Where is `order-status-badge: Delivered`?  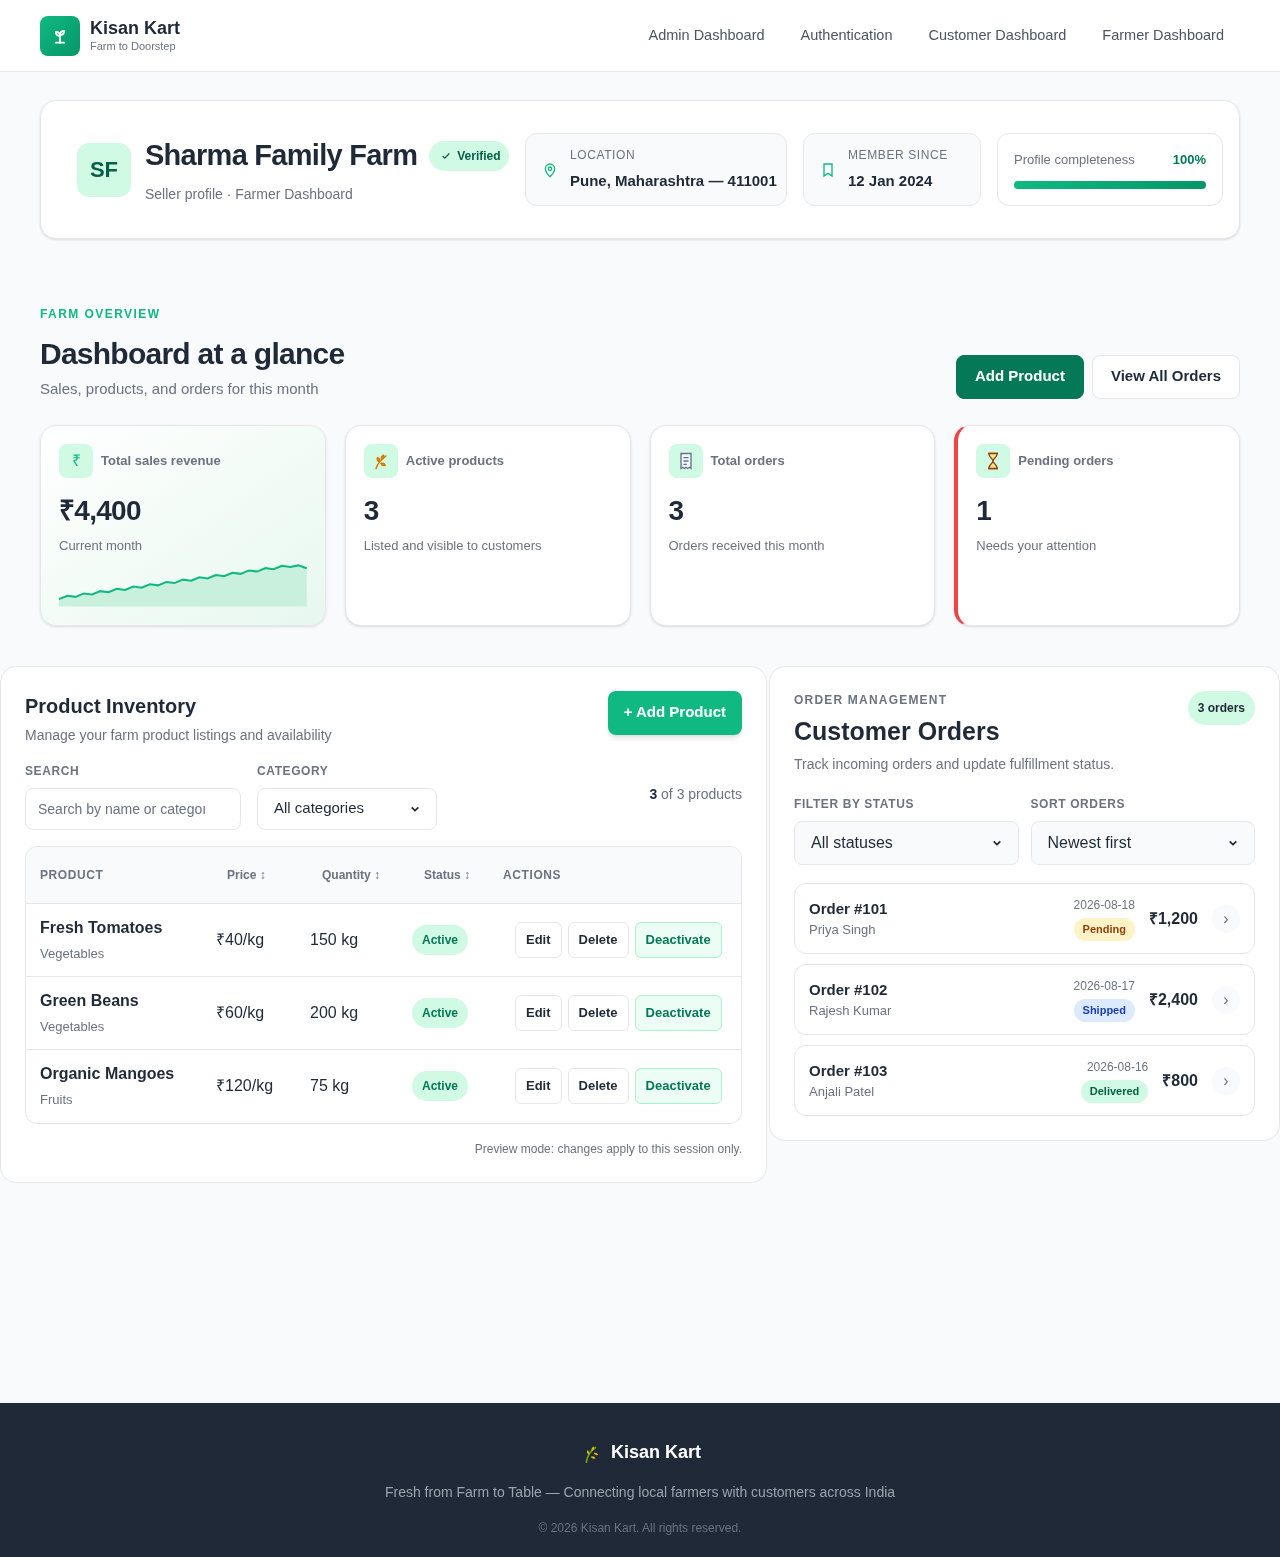 order-status-badge: Delivered is located at coordinates (1114, 1091).